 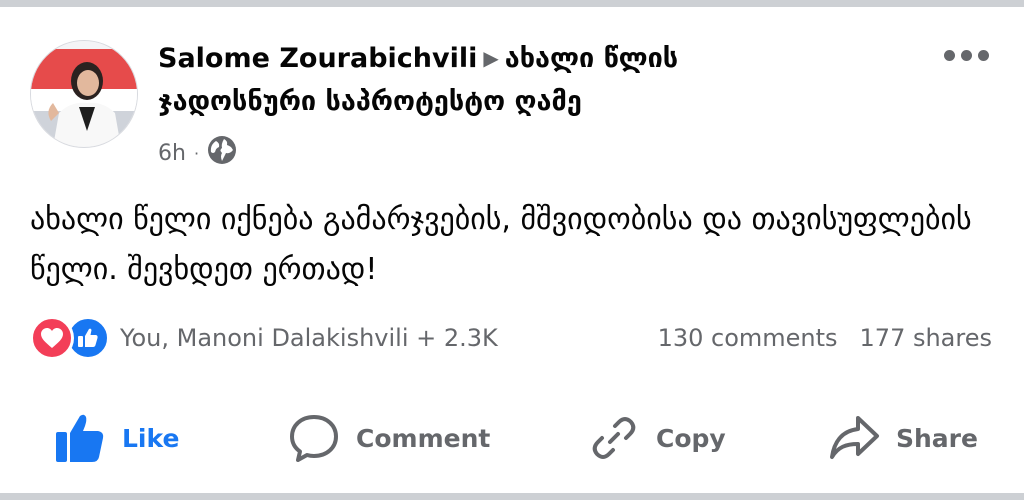 I want to click on profile-photo, so click(x=84, y=94).